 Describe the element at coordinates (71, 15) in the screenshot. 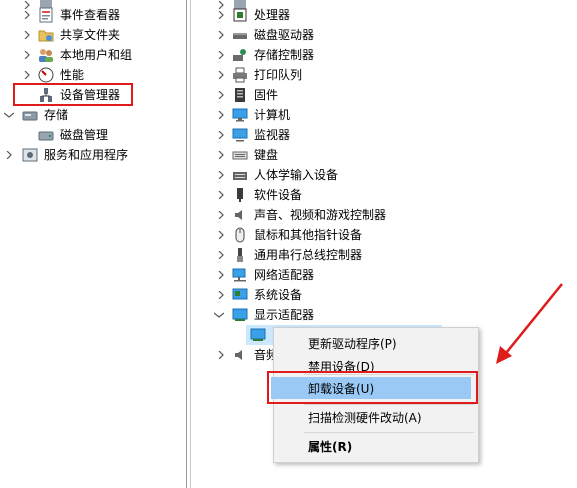

I see `left-tree-item-event-viewer: 事件查看器` at that location.